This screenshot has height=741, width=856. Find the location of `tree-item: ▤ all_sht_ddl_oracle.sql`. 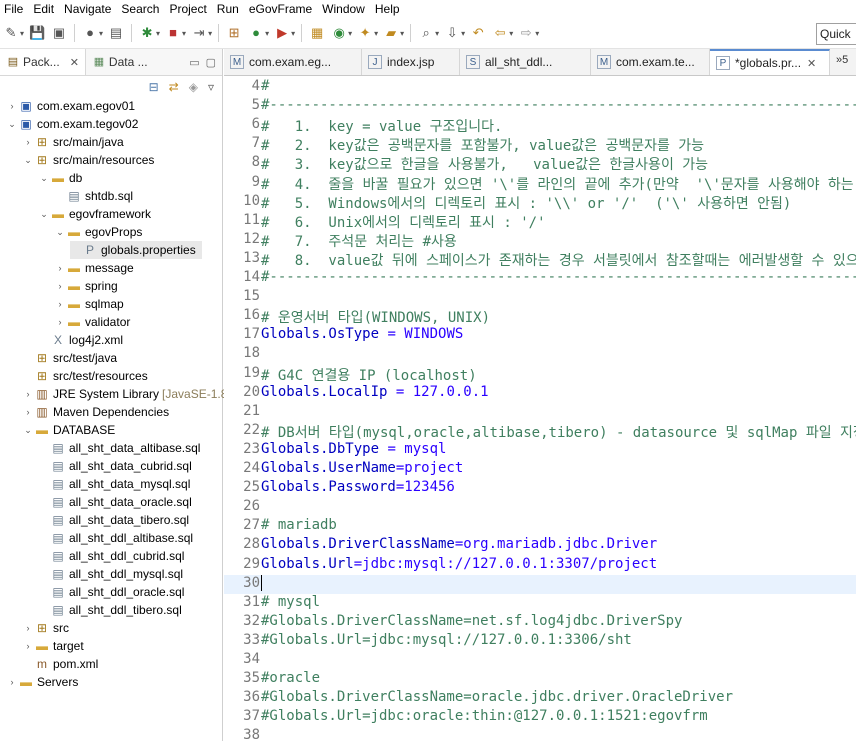

tree-item: ▤ all_sht_ddl_oracle.sql is located at coordinates (111, 592).